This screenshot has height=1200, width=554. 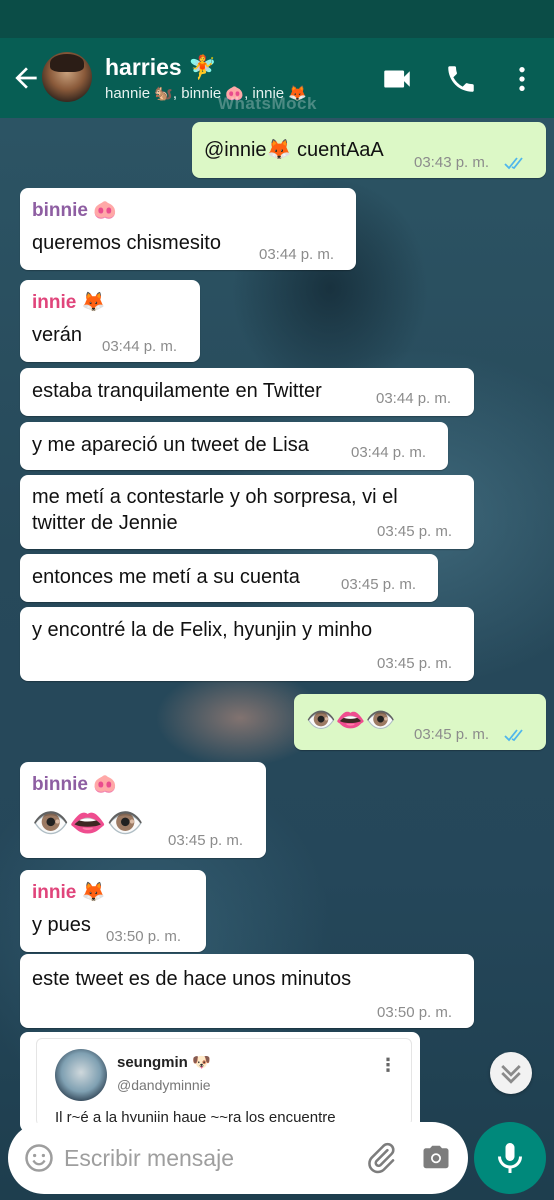 I want to click on message-time: 03:43 p. m., so click(x=452, y=162).